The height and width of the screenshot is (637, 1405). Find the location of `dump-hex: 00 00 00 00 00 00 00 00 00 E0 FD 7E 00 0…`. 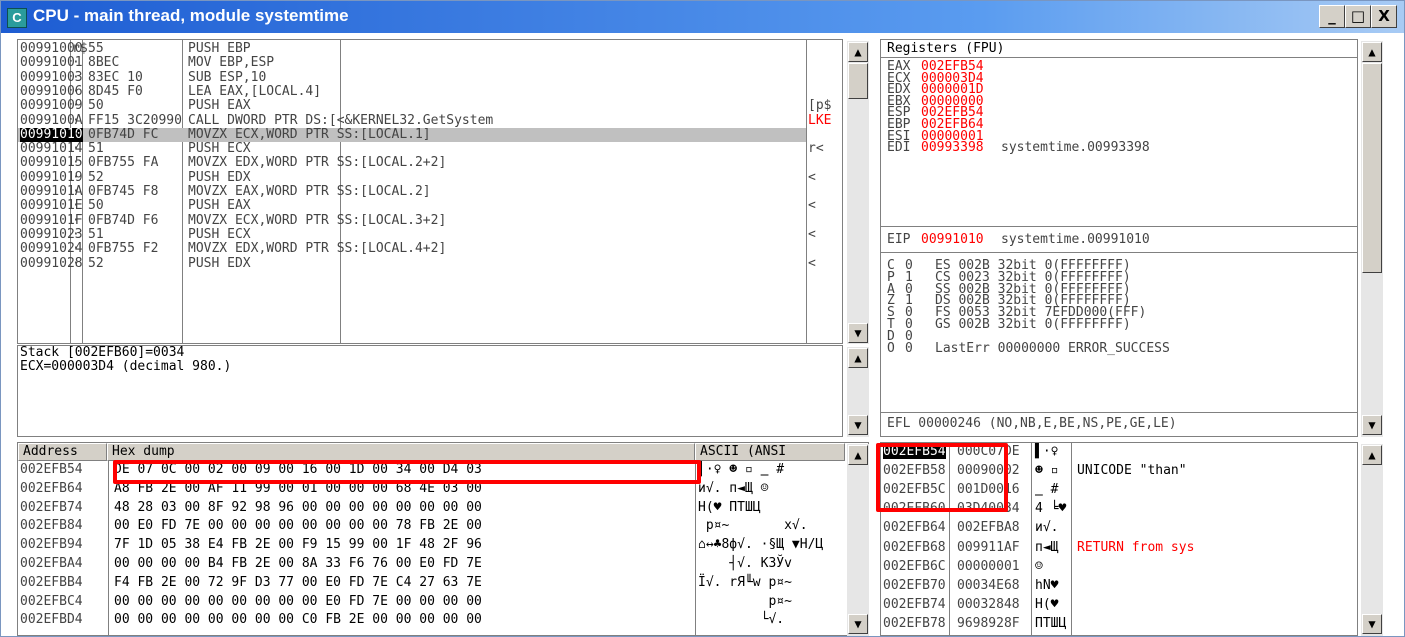

dump-hex: 00 00 00 00 00 00 00 00 00 E0 FD 7E 00 0… is located at coordinates (298, 601).